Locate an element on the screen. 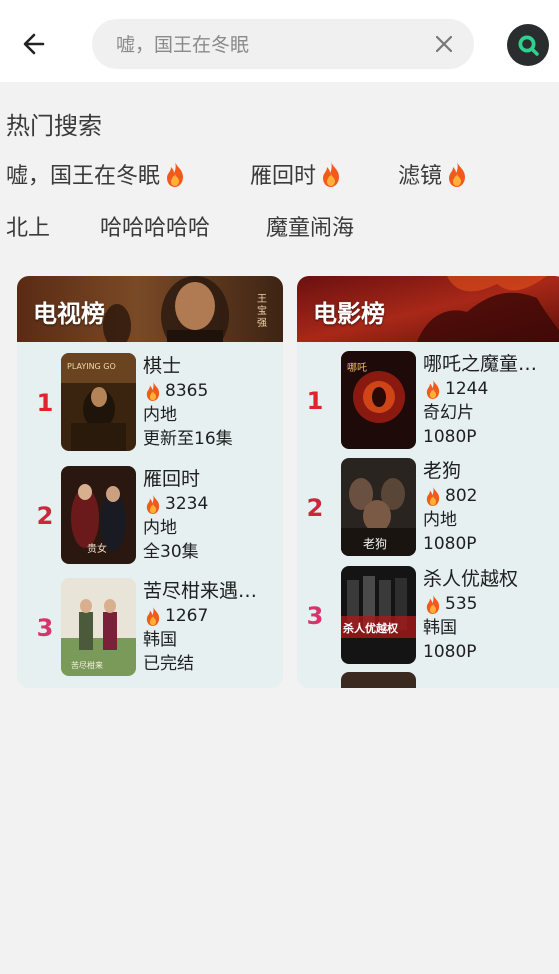  top-bar is located at coordinates (279, 41).